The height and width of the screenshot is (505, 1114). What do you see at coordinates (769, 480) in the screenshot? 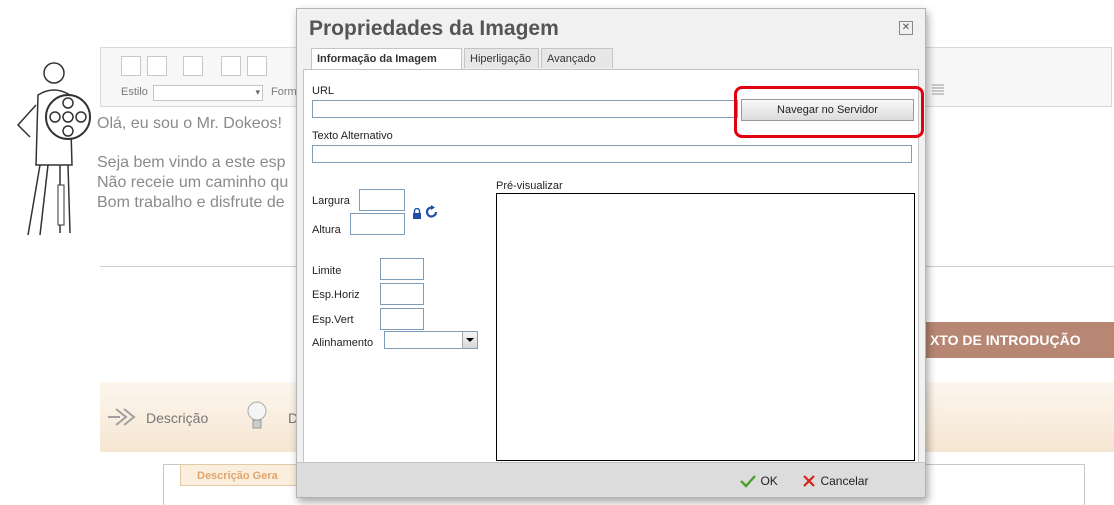
I see `ok-label: OK` at bounding box center [769, 480].